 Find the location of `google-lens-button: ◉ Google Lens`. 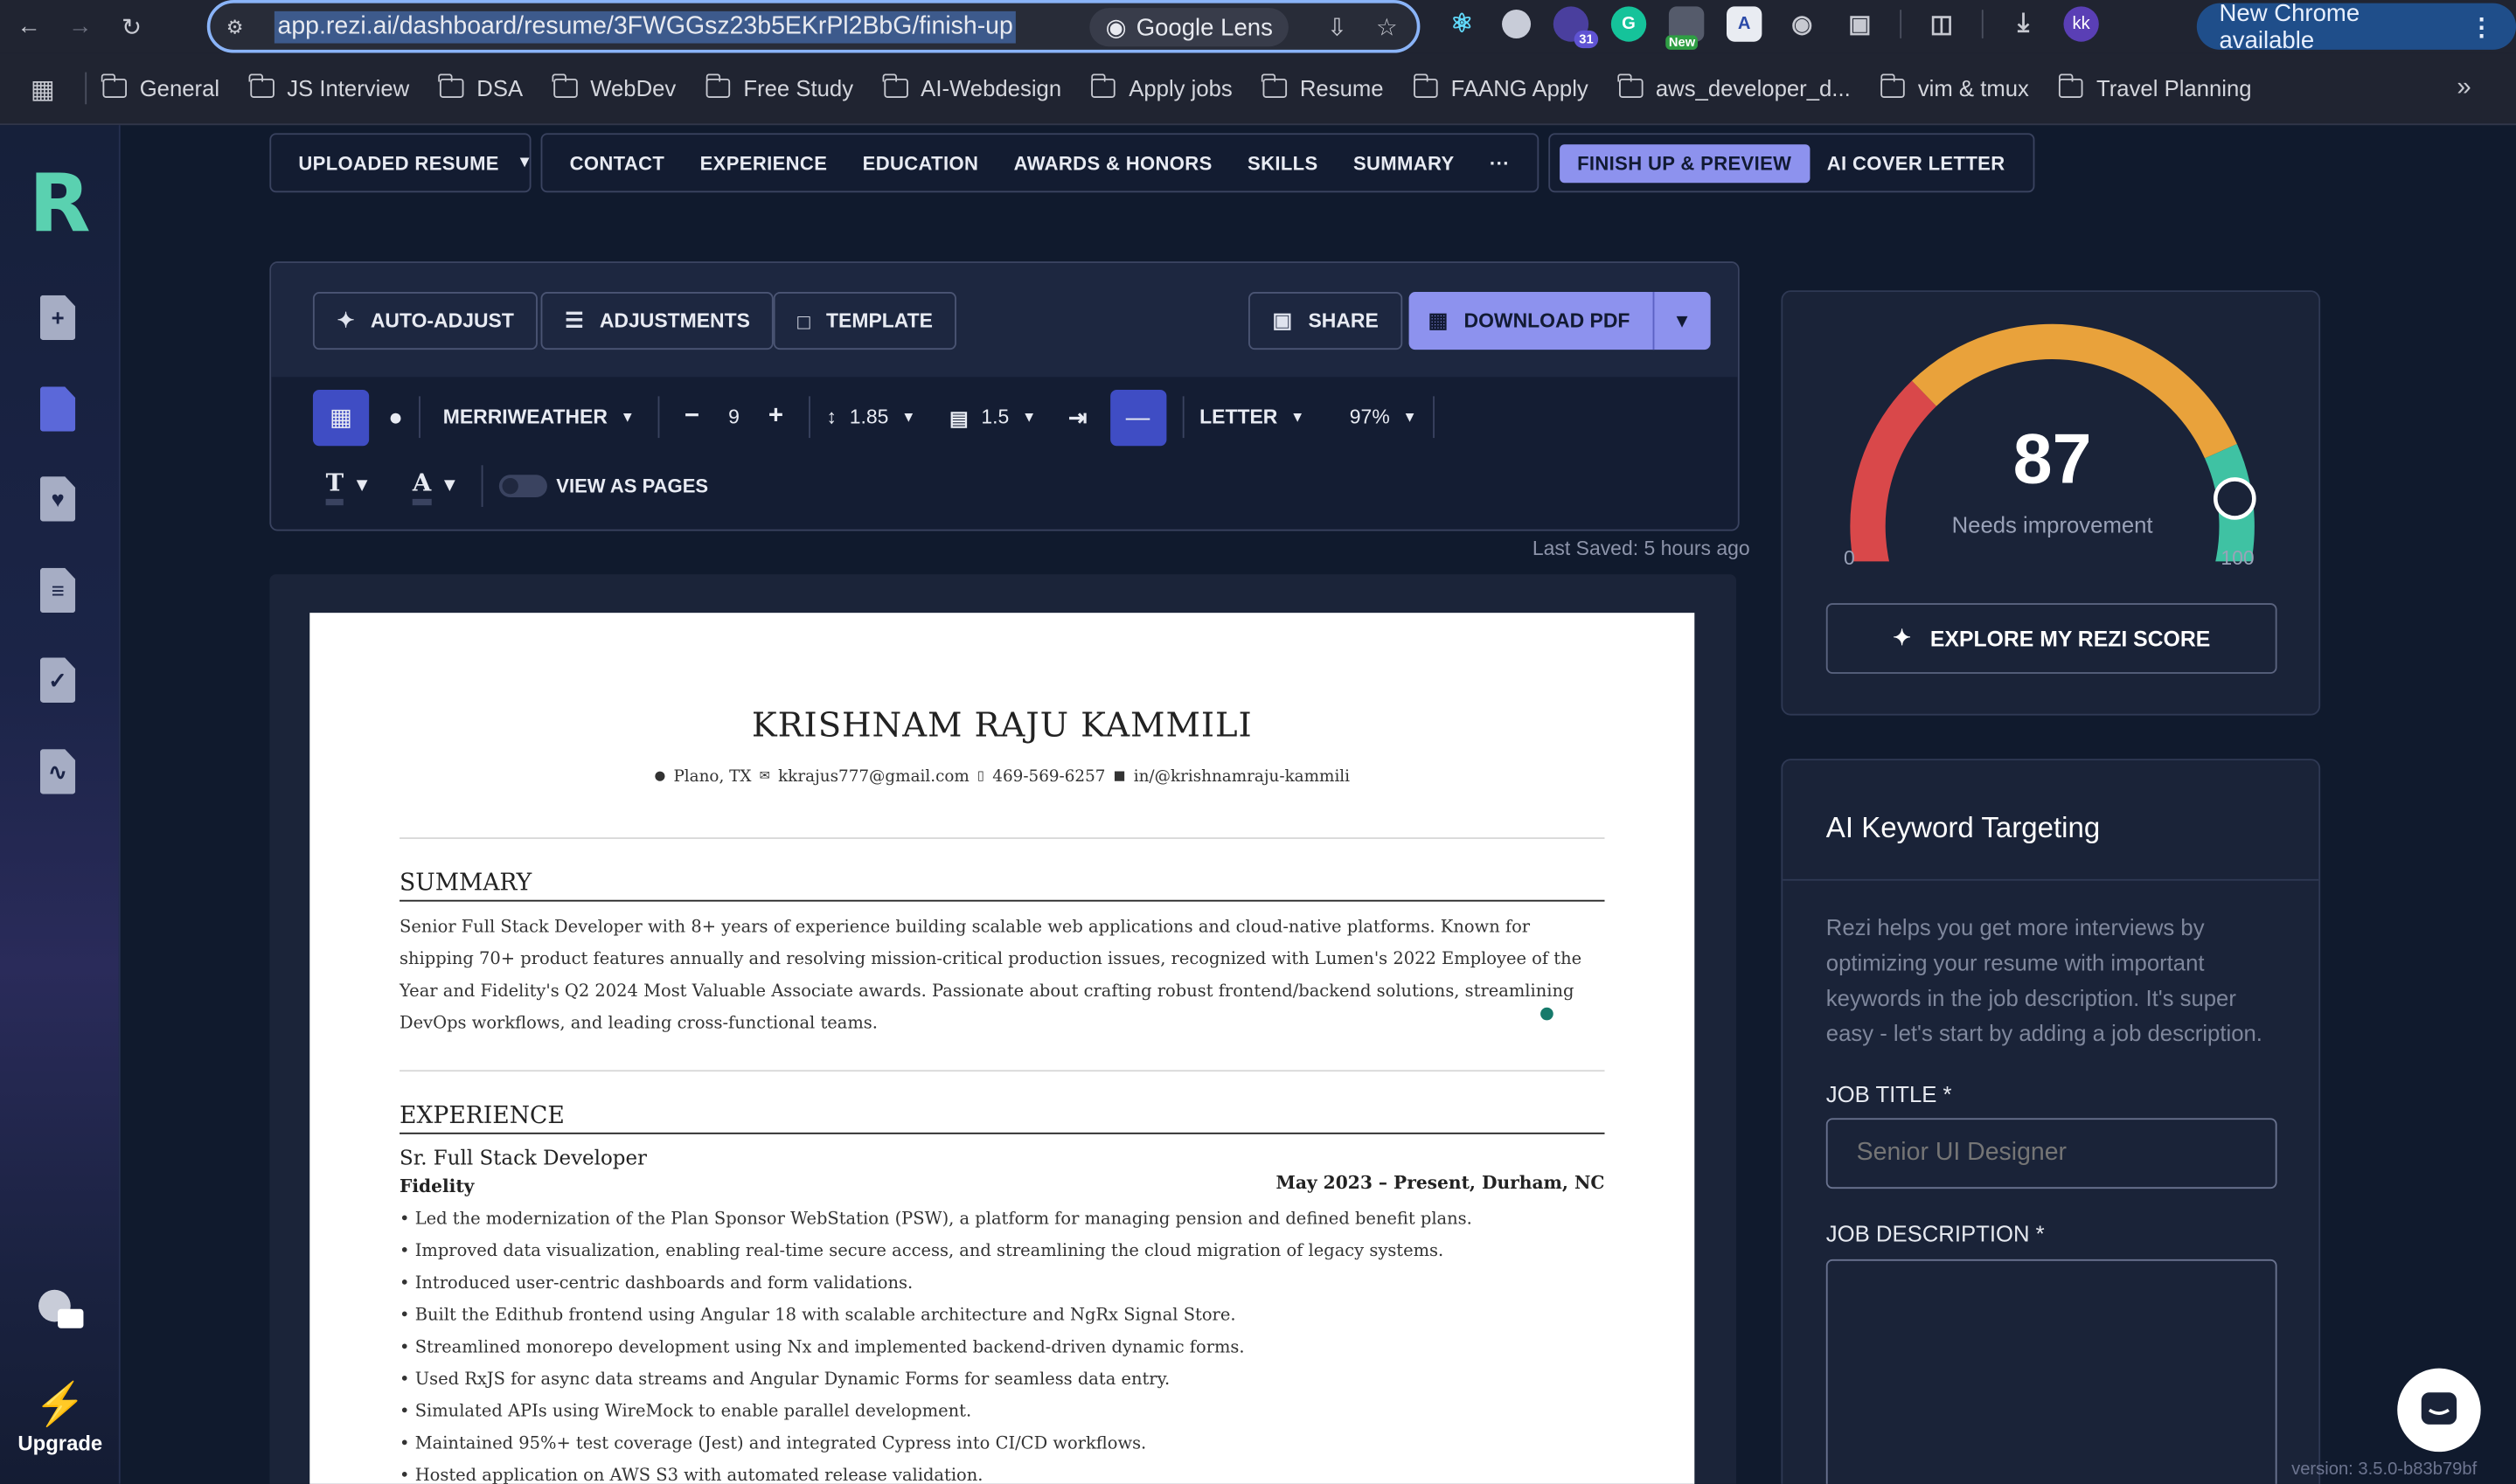

google-lens-button: ◉ Google Lens is located at coordinates (1189, 27).